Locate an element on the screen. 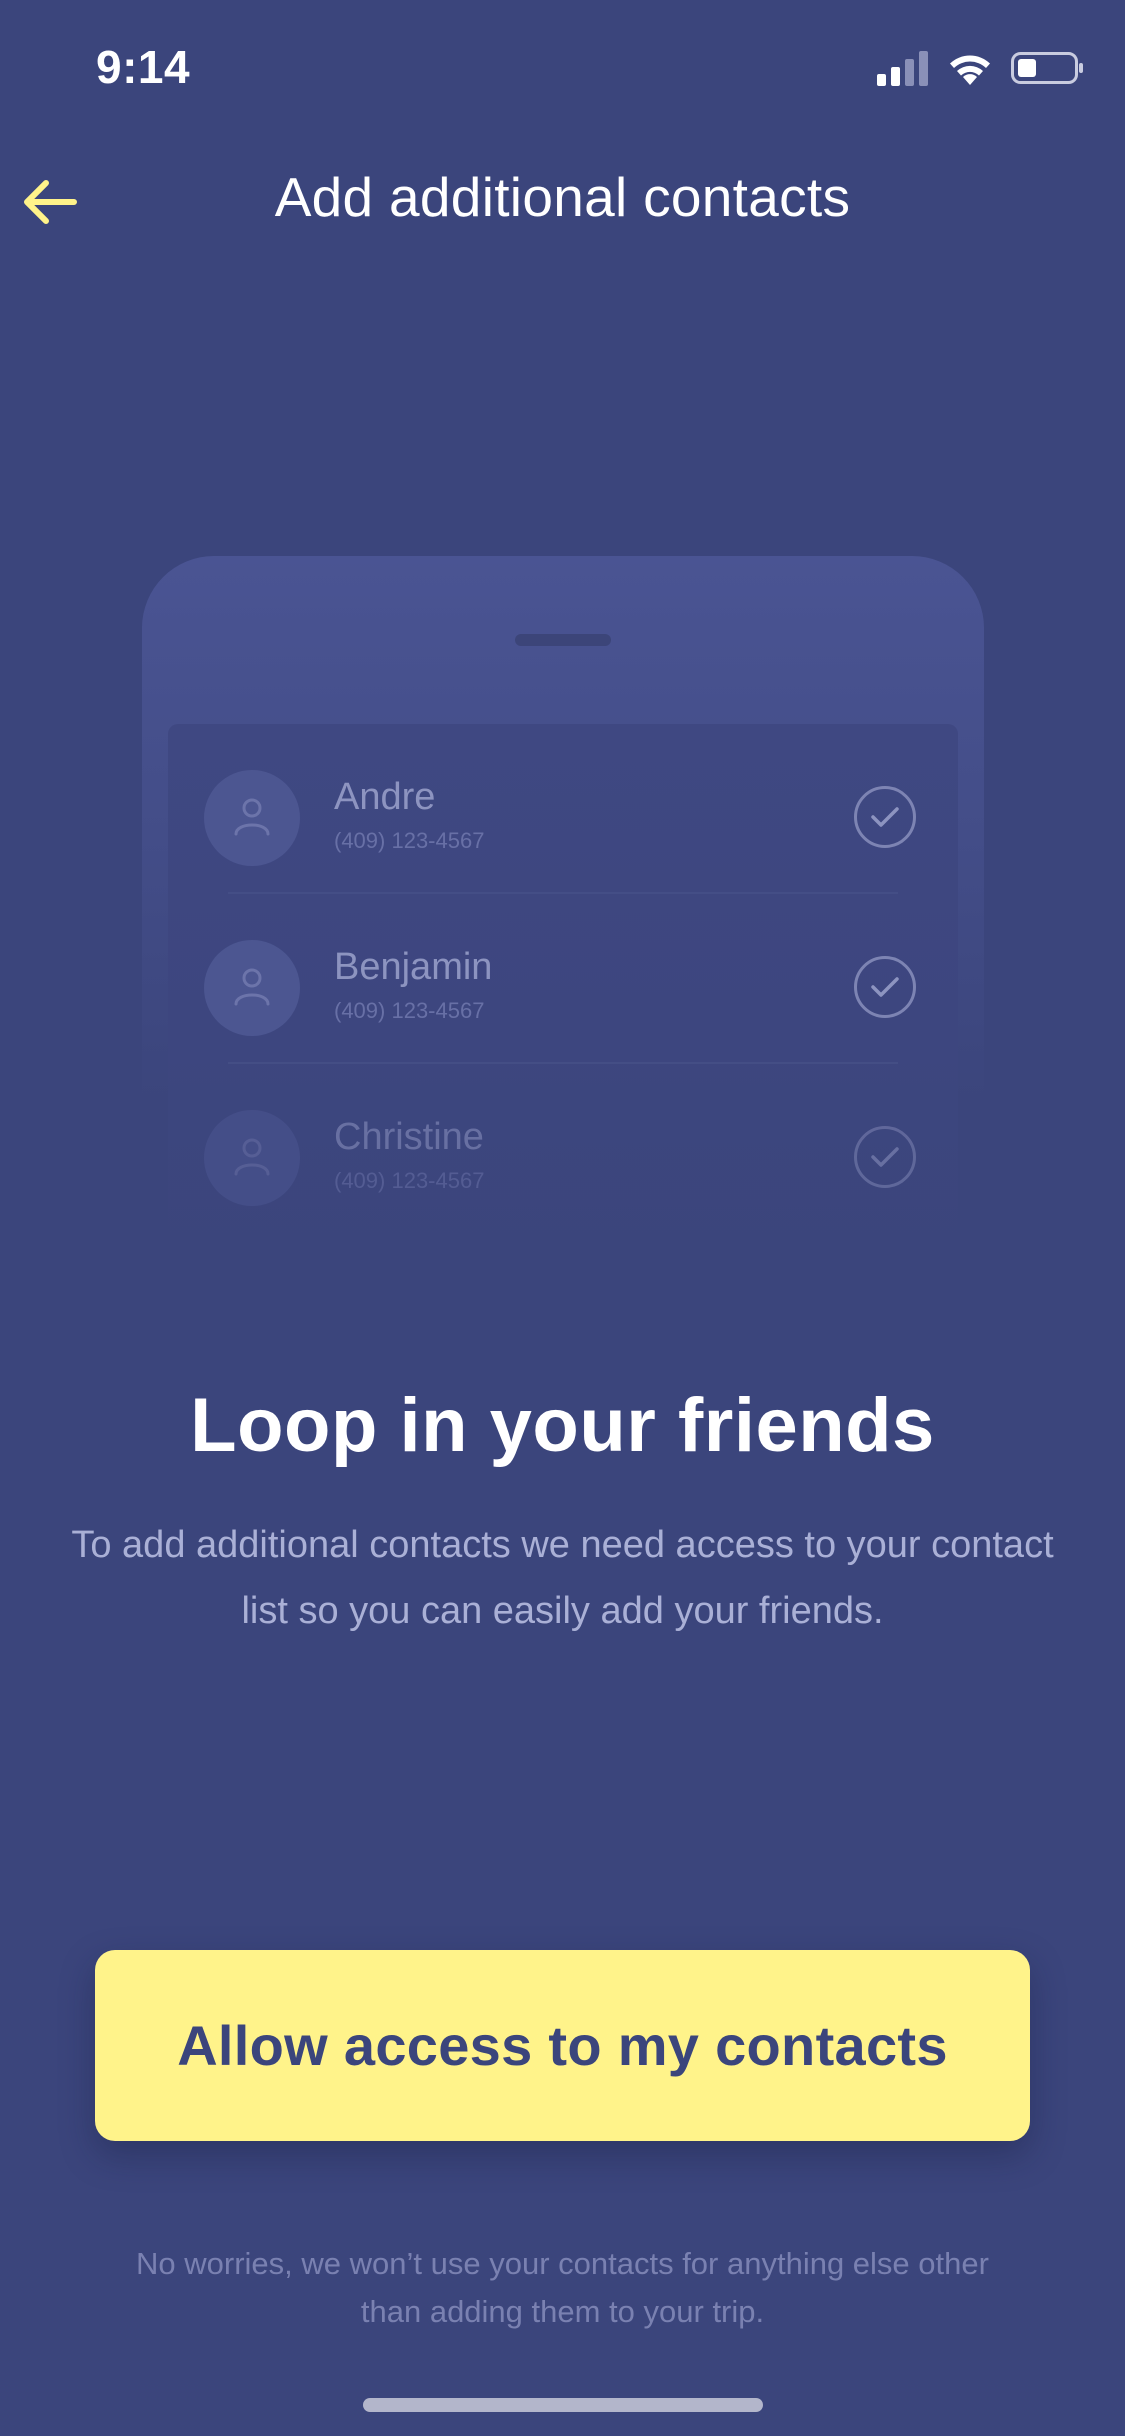  status-icons is located at coordinates (981, 70).